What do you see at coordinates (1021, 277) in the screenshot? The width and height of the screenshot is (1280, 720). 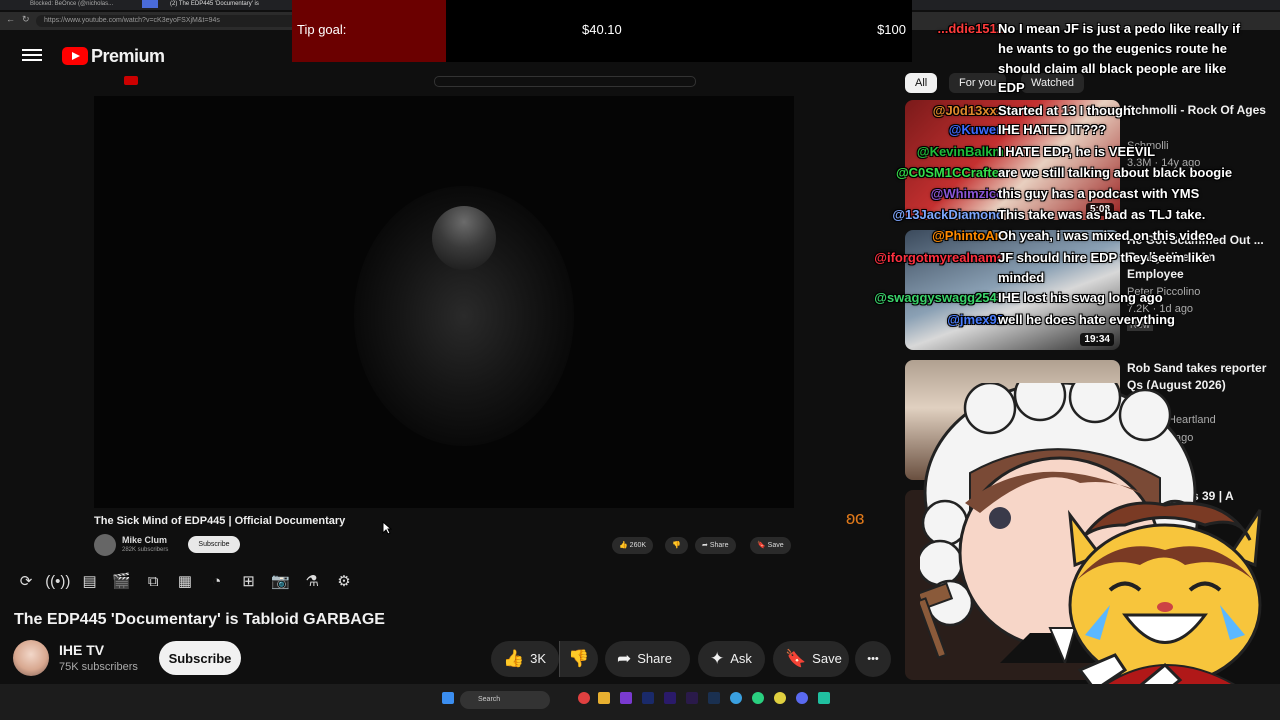 I see `chat-text: minded` at bounding box center [1021, 277].